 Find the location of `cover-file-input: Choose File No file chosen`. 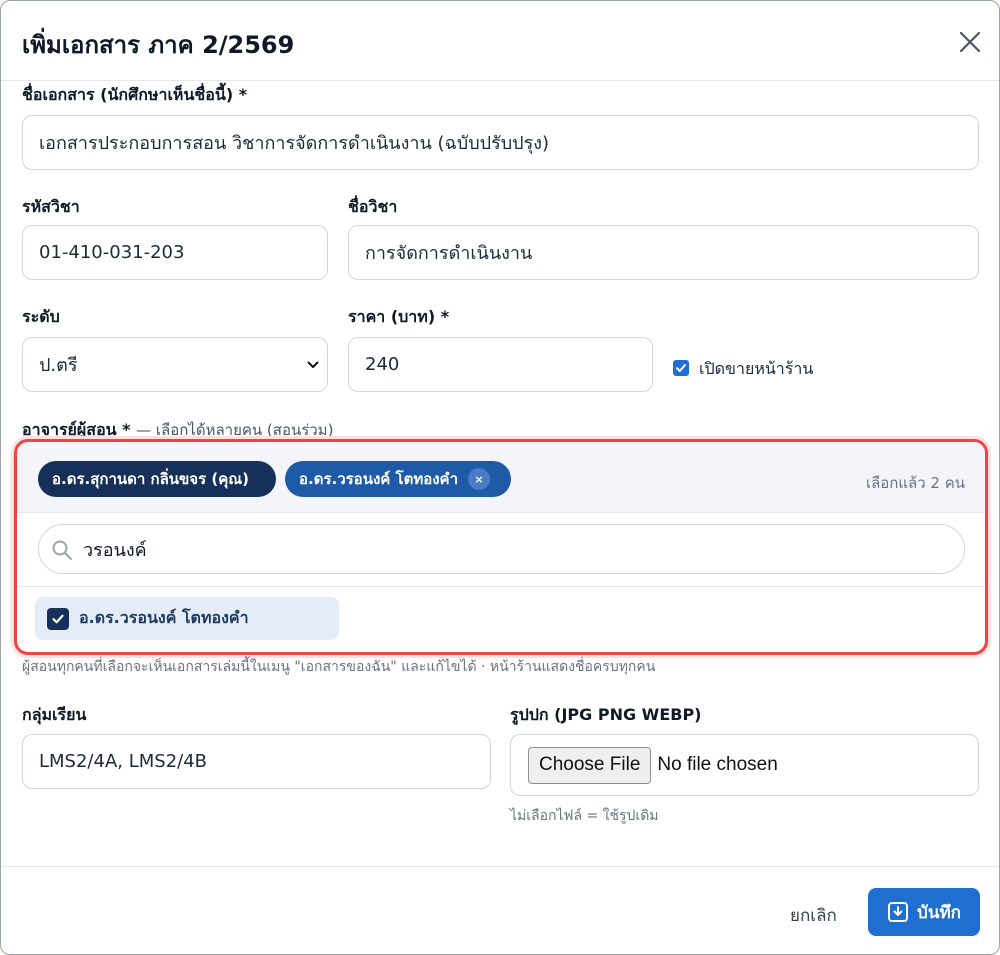

cover-file-input: Choose File No file chosen is located at coordinates (744, 765).